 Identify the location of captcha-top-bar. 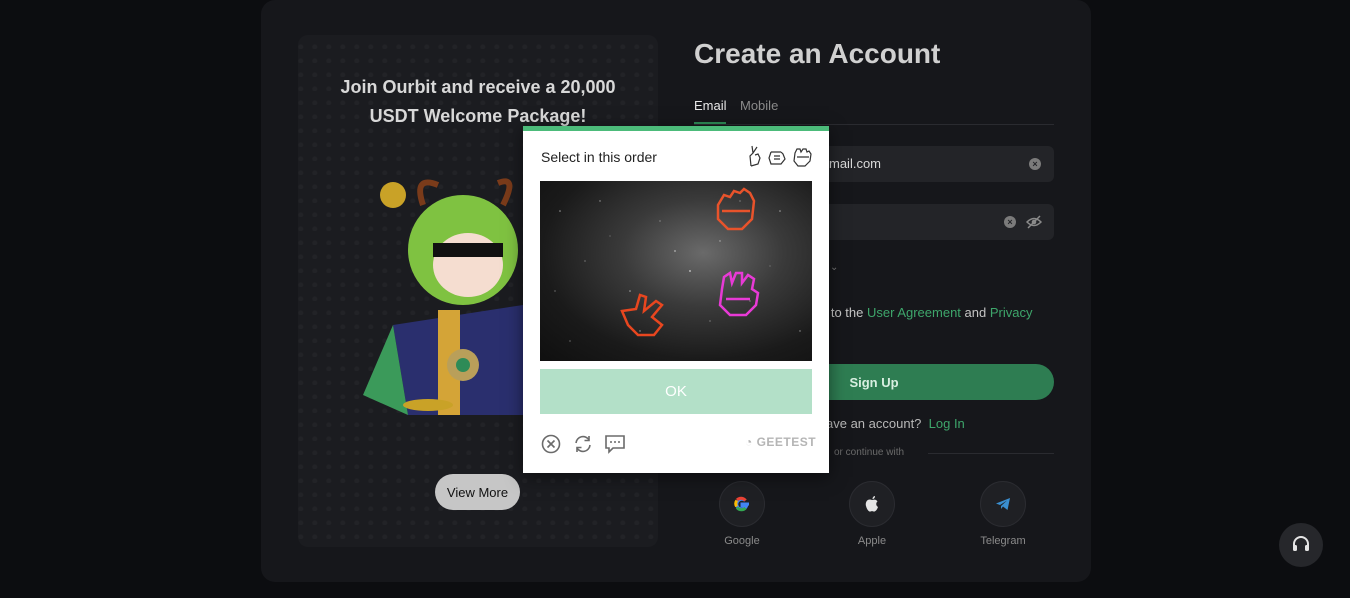
(676, 128).